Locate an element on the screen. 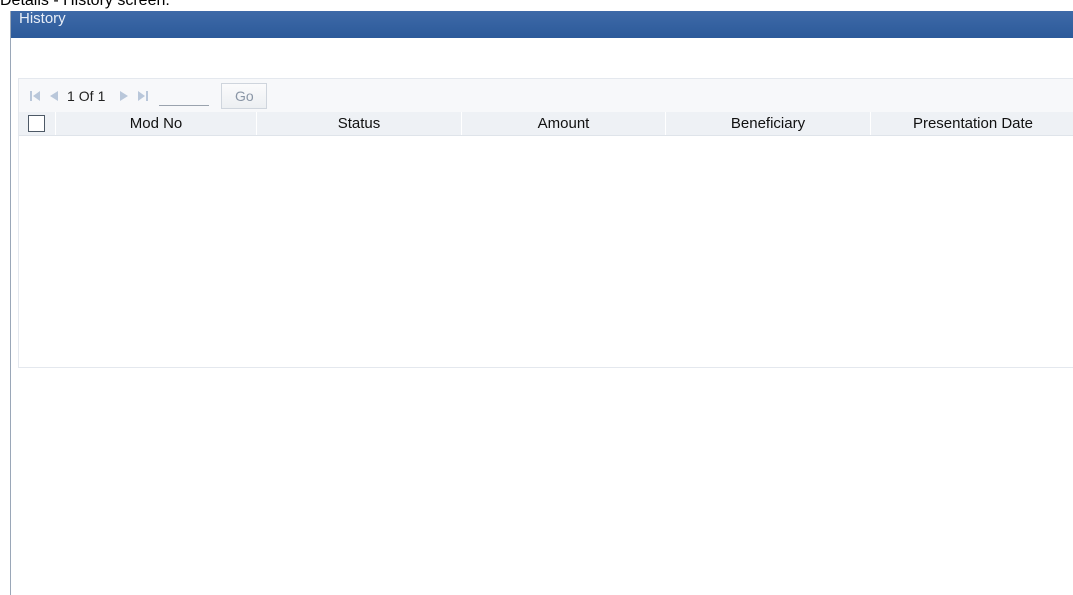 This screenshot has width=1073, height=595. column-header-presentation-date: Presentation Date is located at coordinates (972, 123).